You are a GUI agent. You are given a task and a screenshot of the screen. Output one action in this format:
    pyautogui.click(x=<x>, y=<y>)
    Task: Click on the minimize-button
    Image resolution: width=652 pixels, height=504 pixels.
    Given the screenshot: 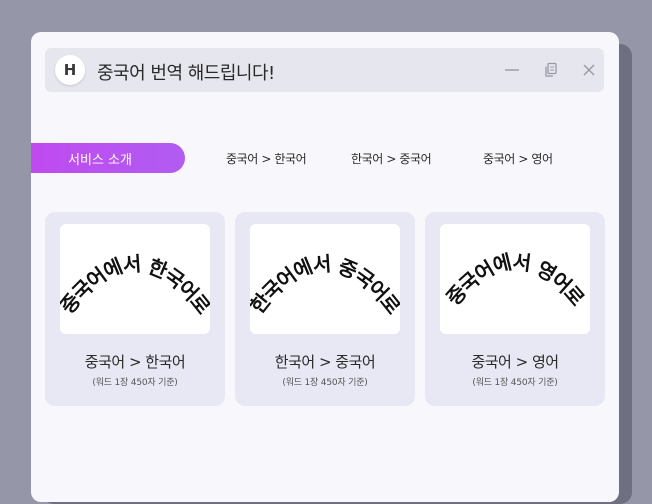 What is the action you would take?
    pyautogui.click(x=512, y=70)
    